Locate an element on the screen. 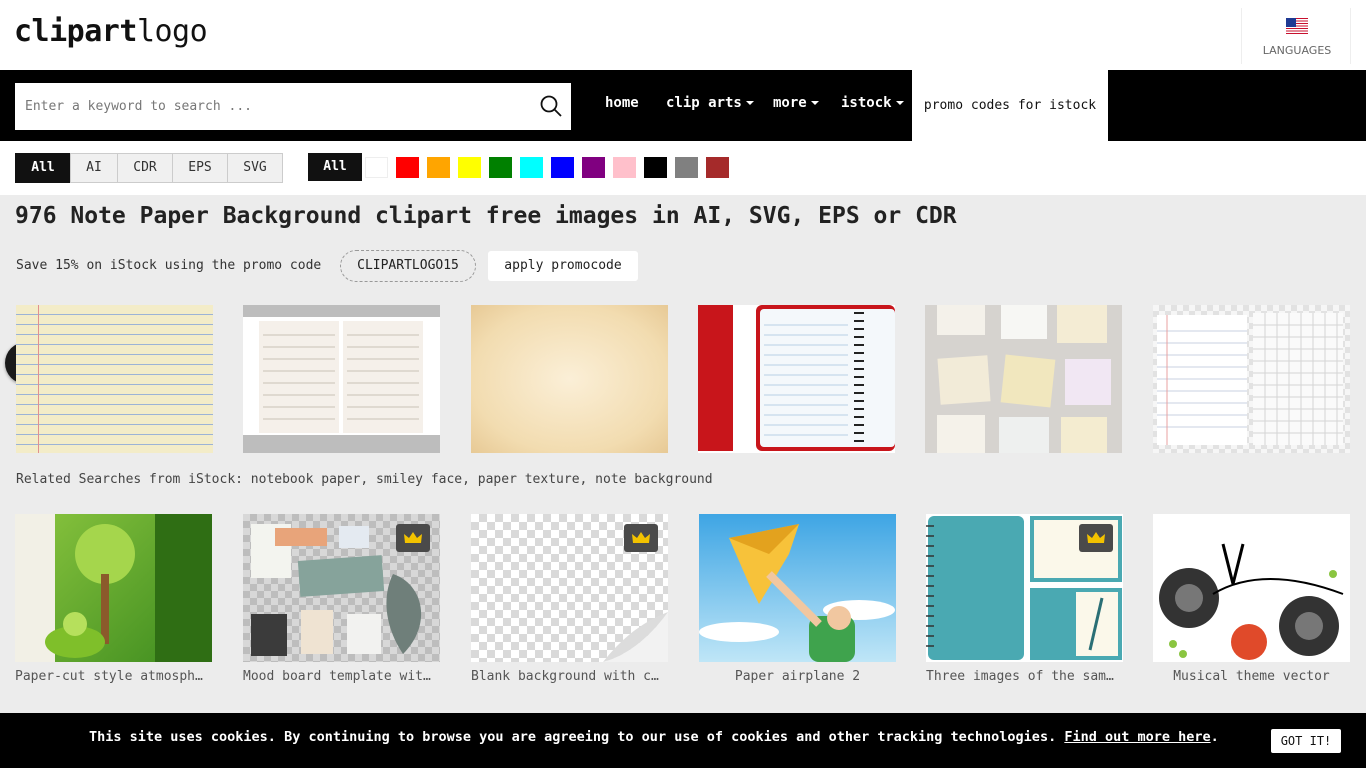 This screenshot has width=1366, height=768. languages-label: LANGUAGES is located at coordinates (1297, 50).